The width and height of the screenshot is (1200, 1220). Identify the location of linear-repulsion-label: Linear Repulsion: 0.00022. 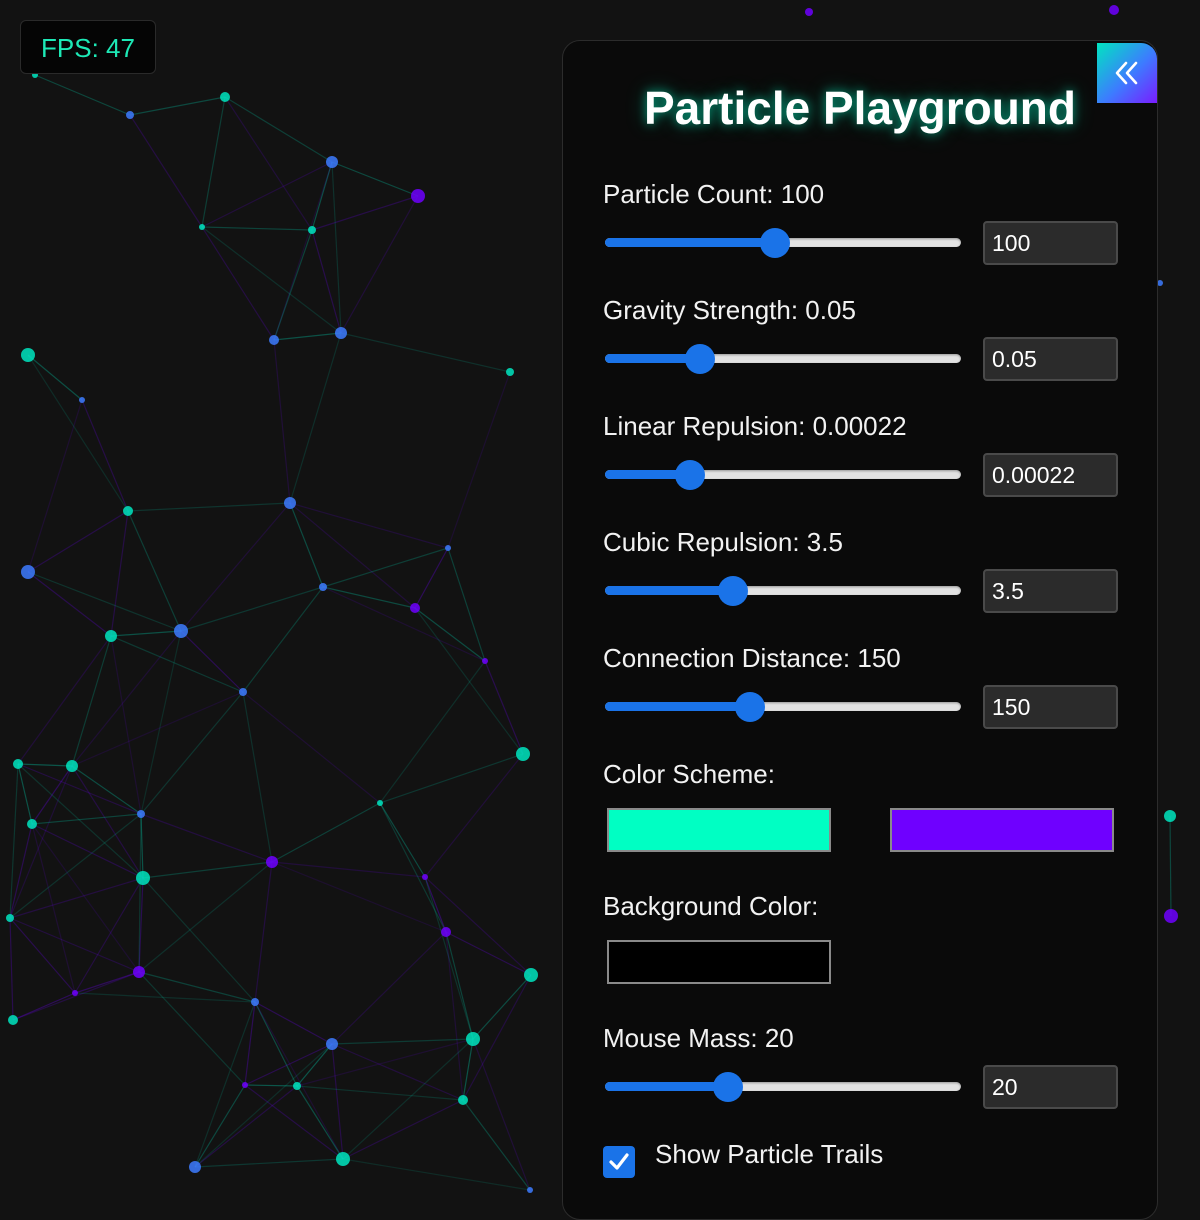
(755, 426).